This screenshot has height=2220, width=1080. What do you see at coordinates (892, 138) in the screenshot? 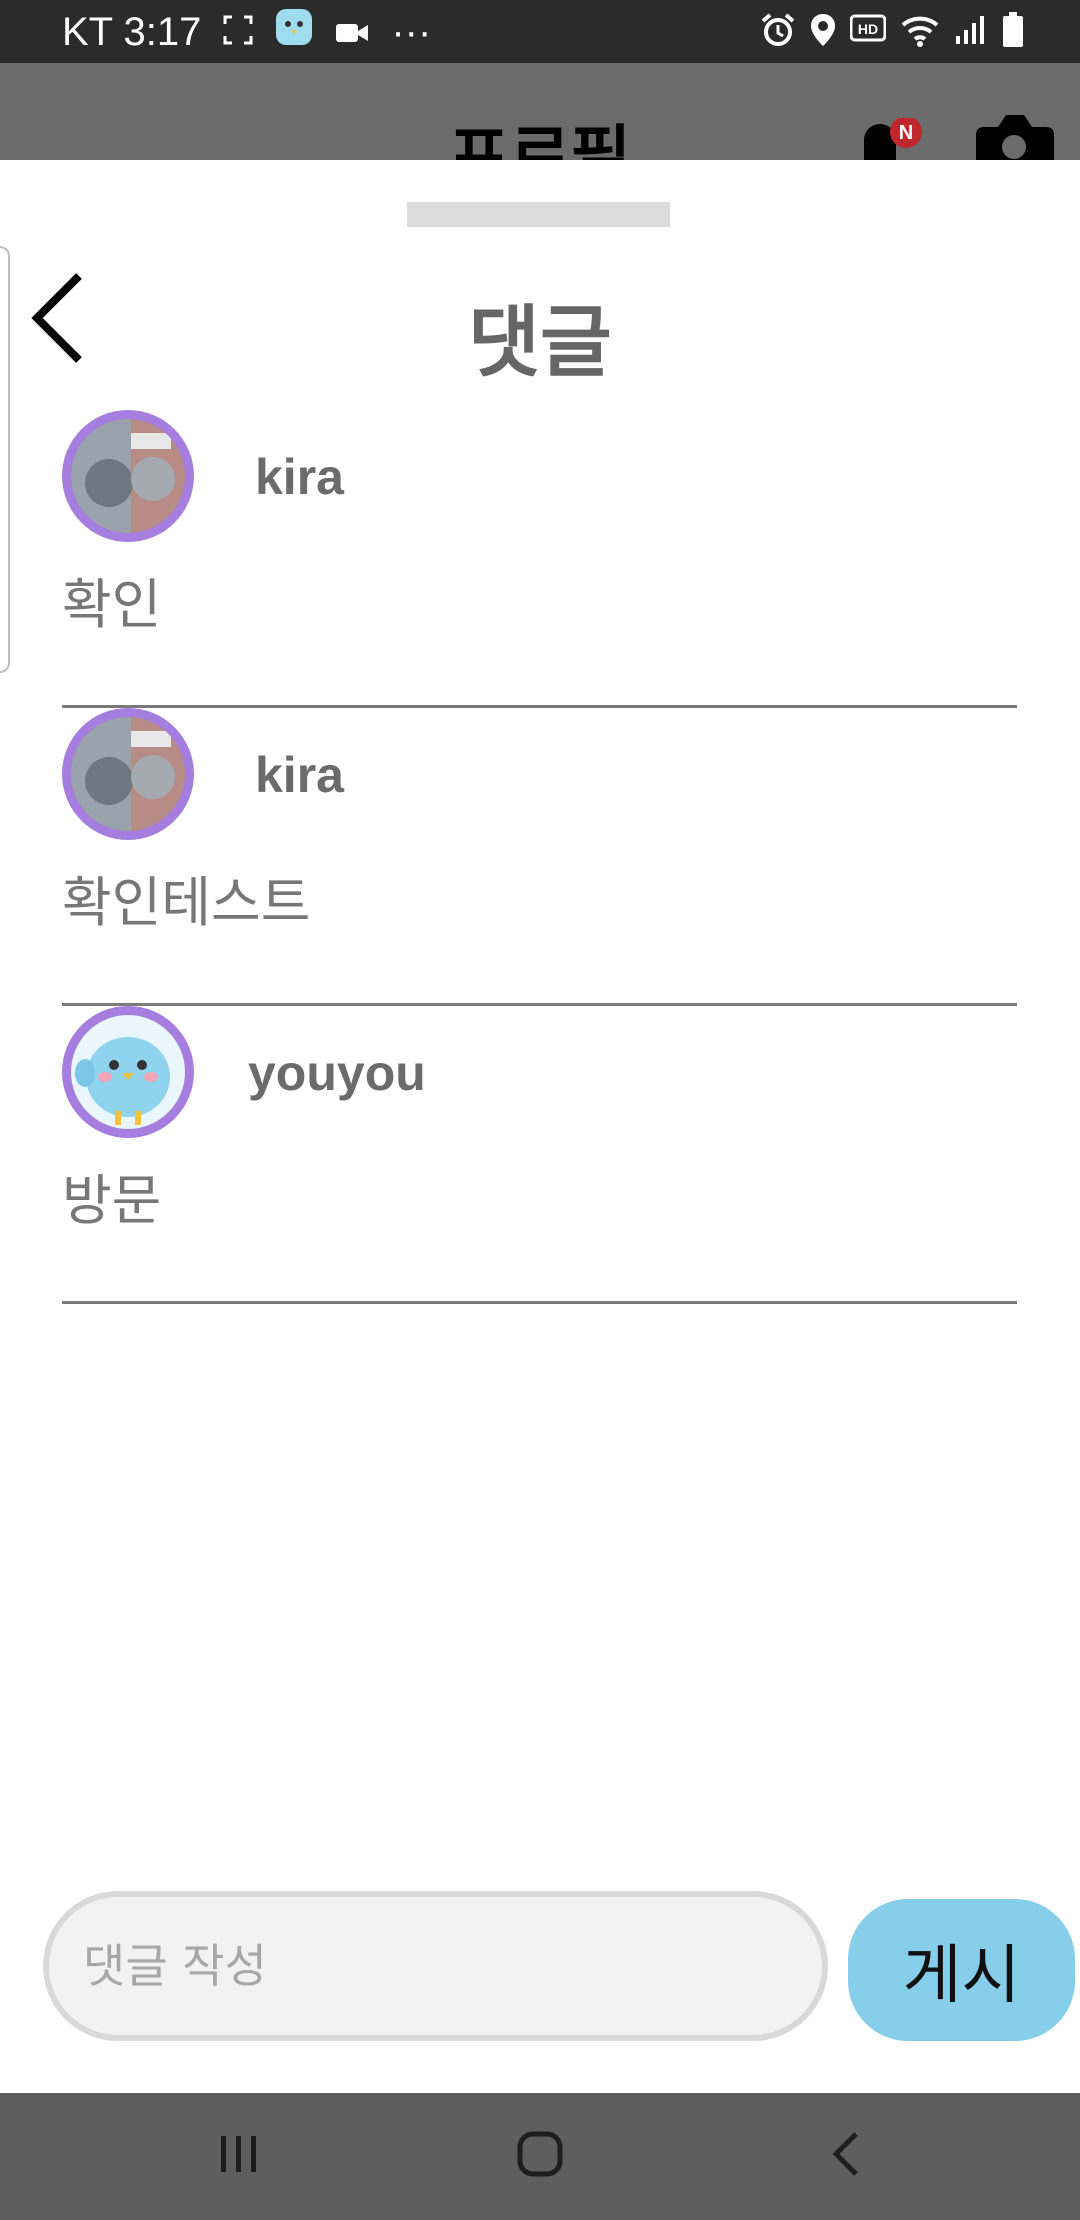
I see `bell-icon: N` at bounding box center [892, 138].